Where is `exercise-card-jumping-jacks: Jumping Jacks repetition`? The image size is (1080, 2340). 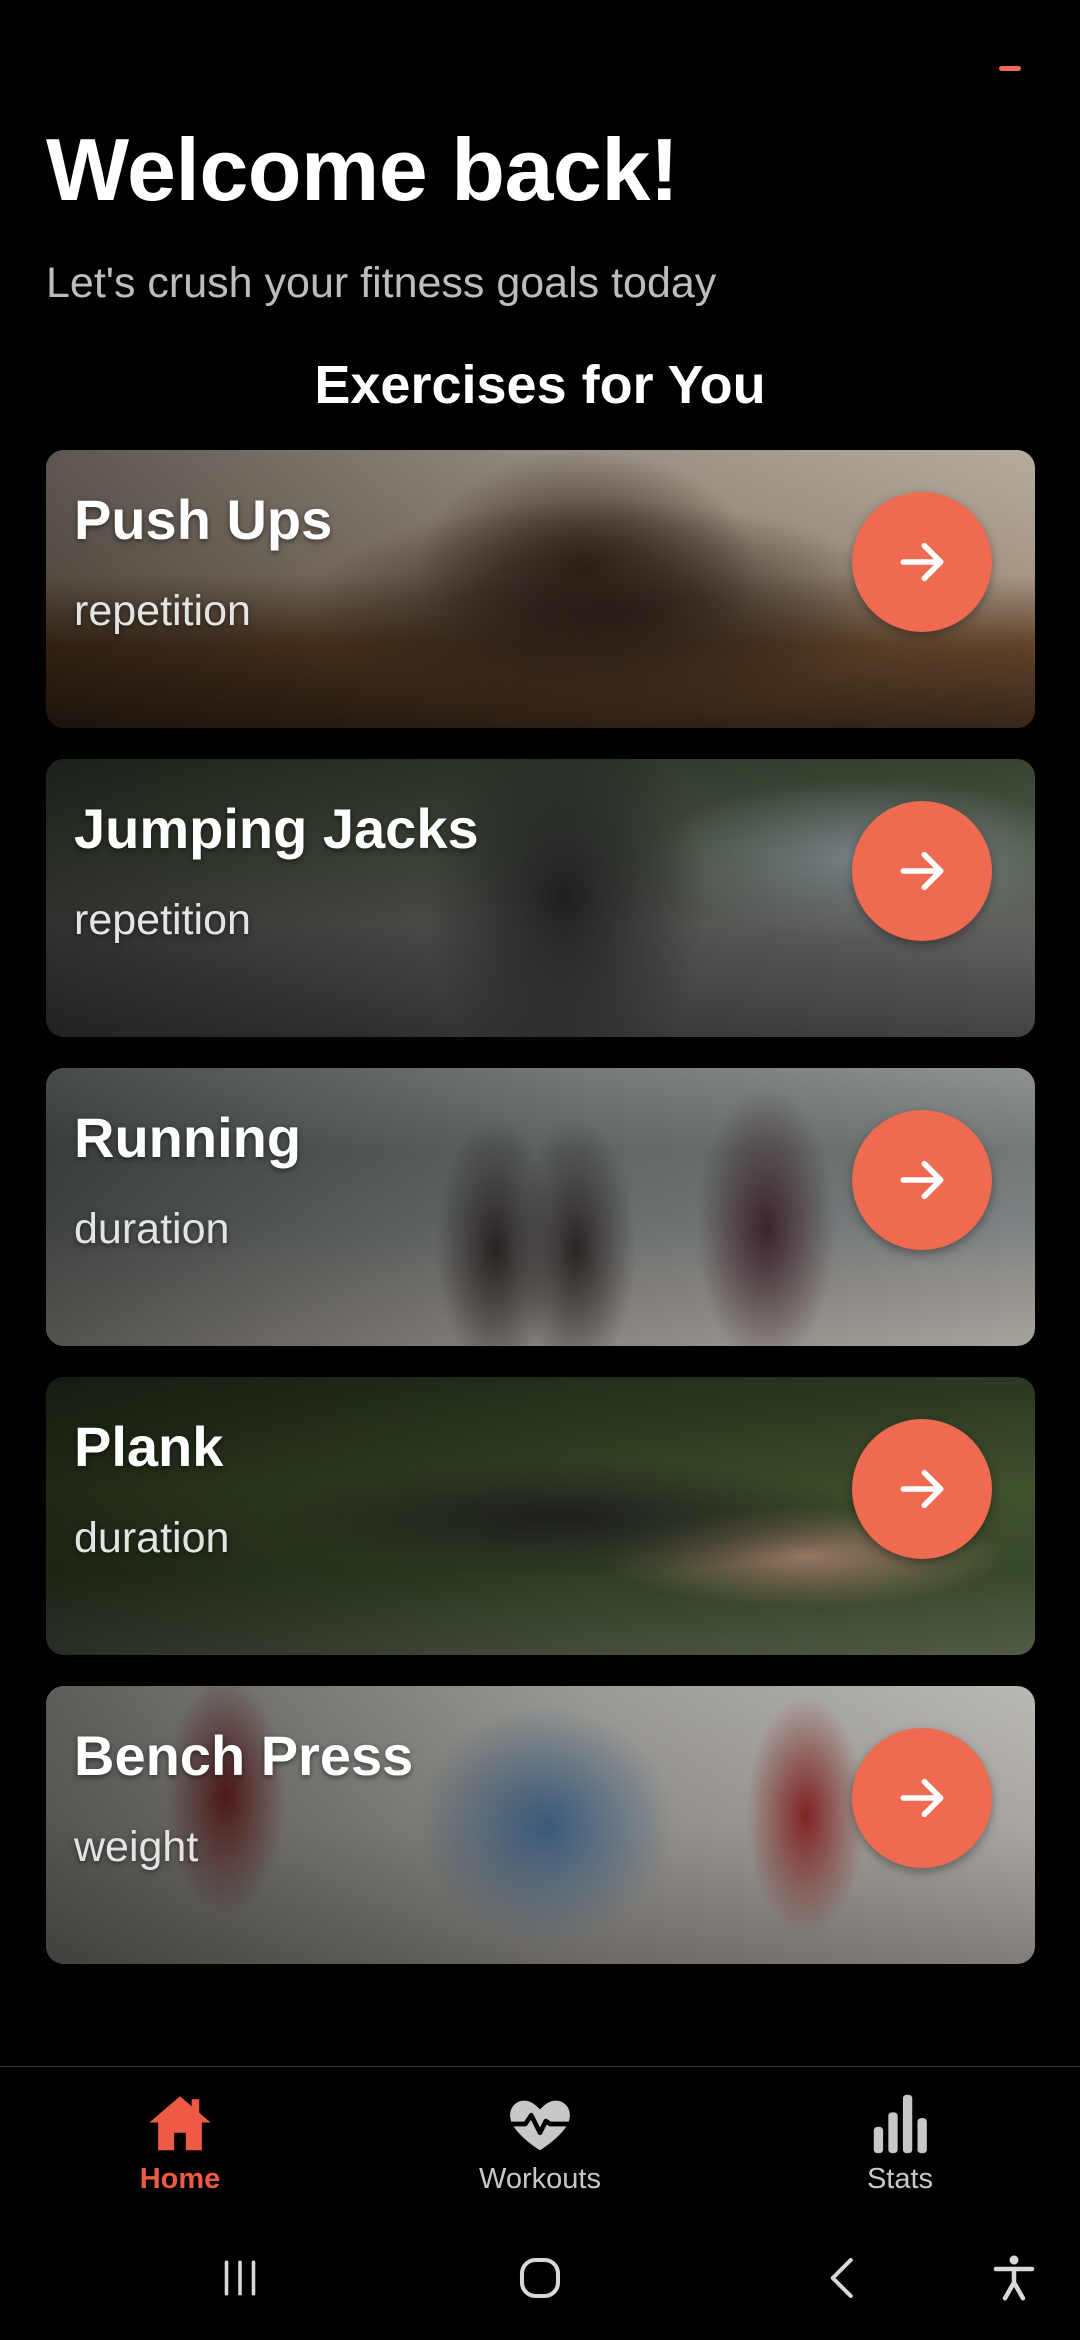
exercise-card-jumping-jacks: Jumping Jacks repetition is located at coordinates (540, 898).